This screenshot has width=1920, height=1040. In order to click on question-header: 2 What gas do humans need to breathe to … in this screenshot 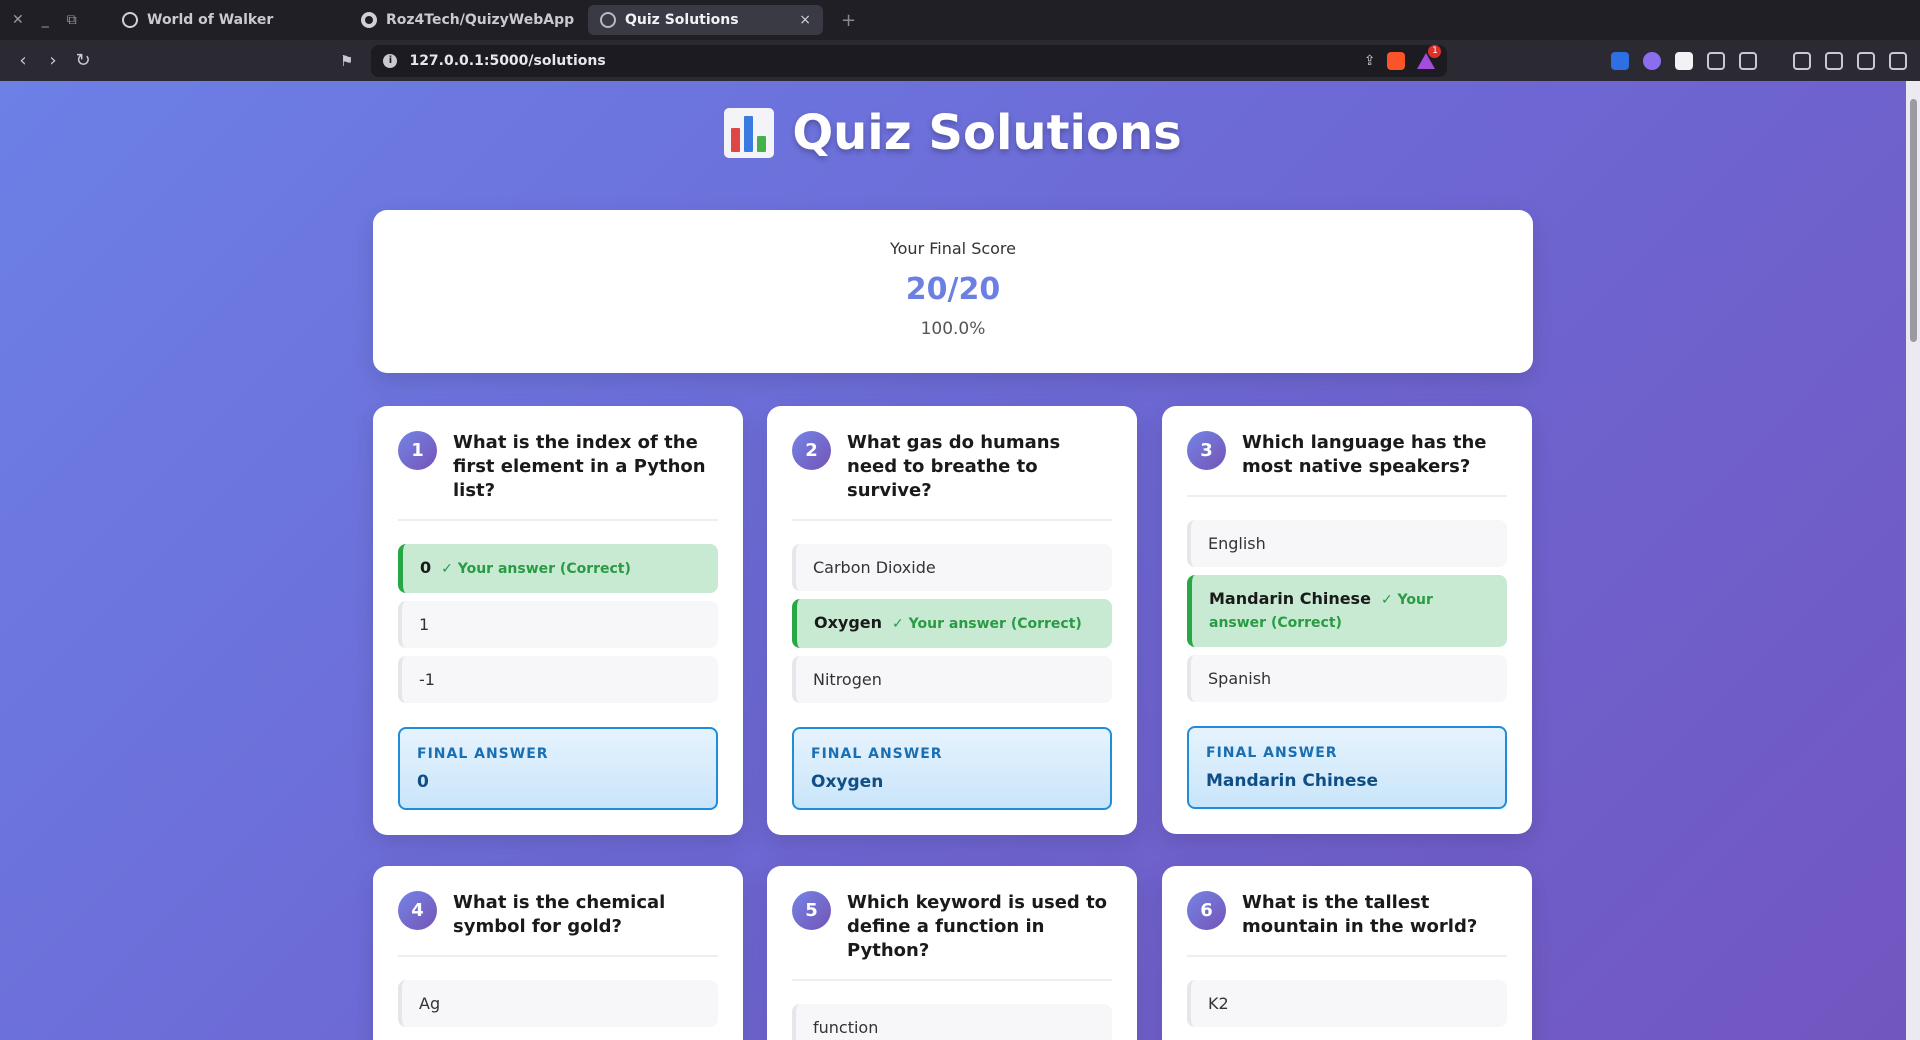, I will do `click(952, 476)`.